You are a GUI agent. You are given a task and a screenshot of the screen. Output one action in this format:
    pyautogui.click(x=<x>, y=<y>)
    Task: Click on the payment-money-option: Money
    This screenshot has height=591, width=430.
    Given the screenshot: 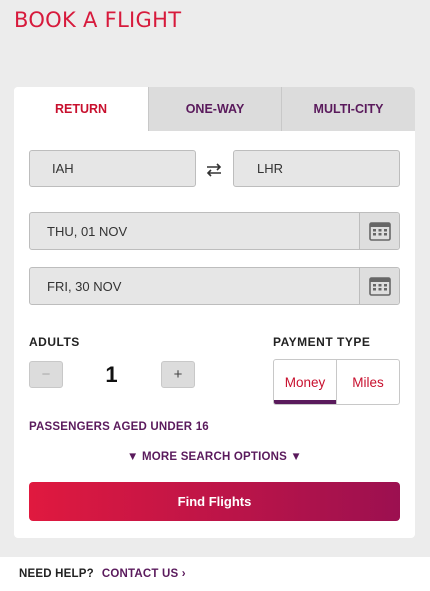 What is the action you would take?
    pyautogui.click(x=305, y=382)
    